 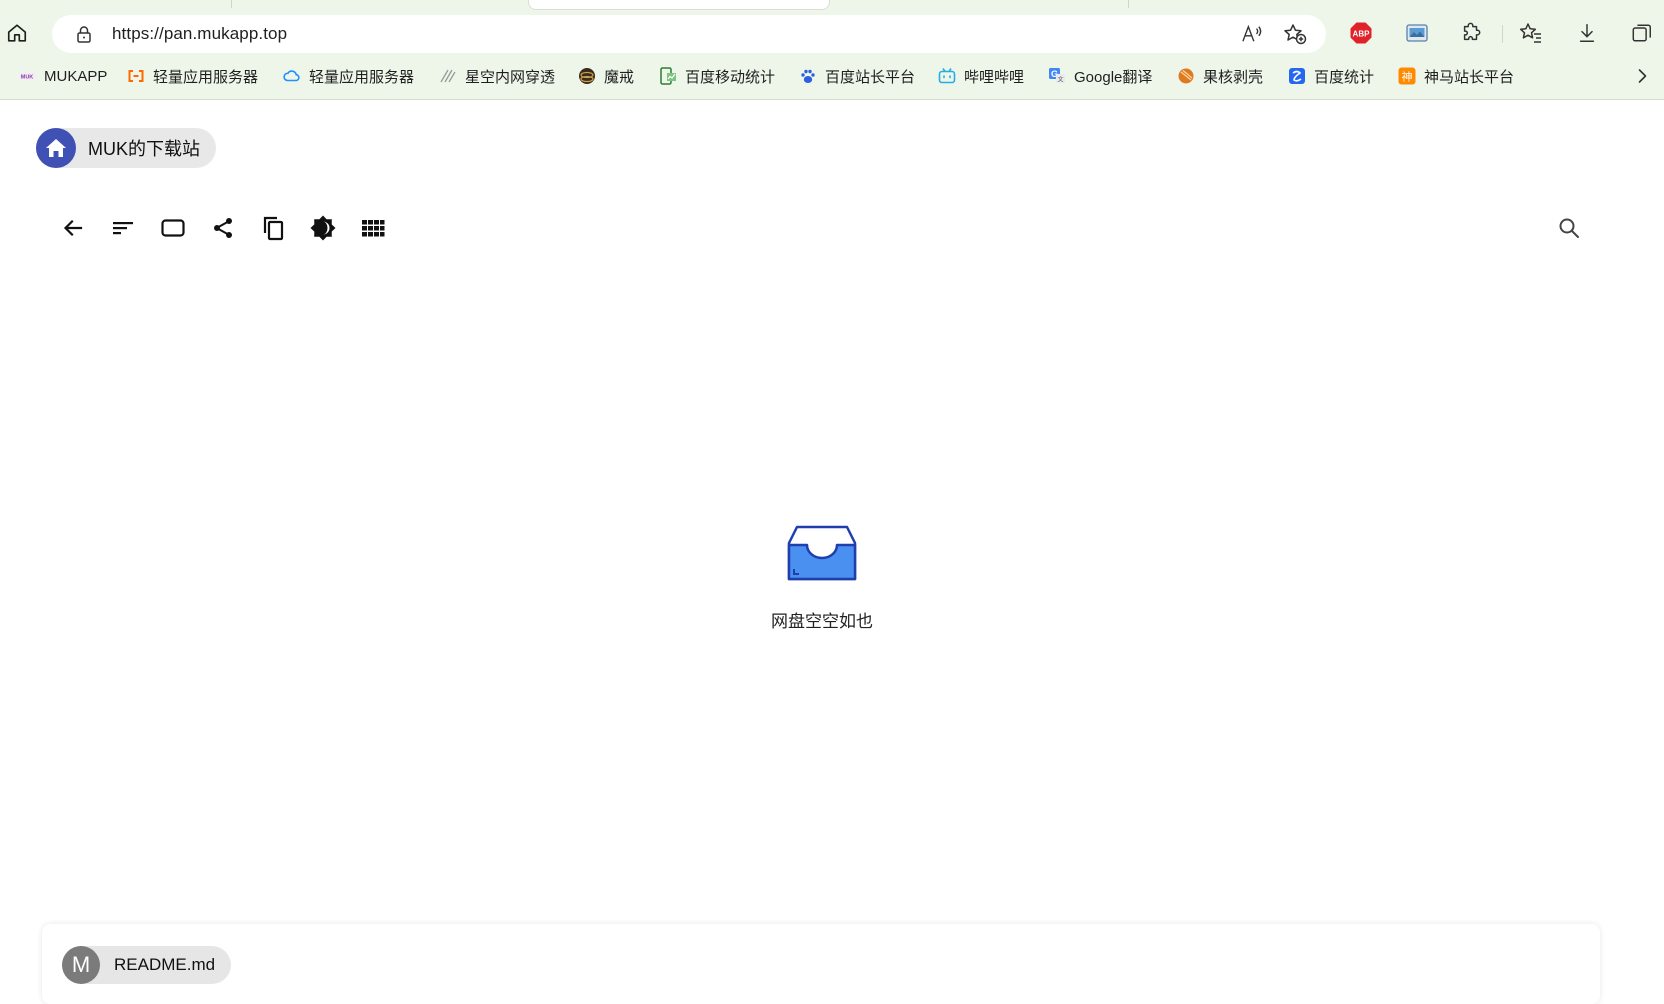 I want to click on mukapp-favicon: MUK, so click(x=27, y=76).